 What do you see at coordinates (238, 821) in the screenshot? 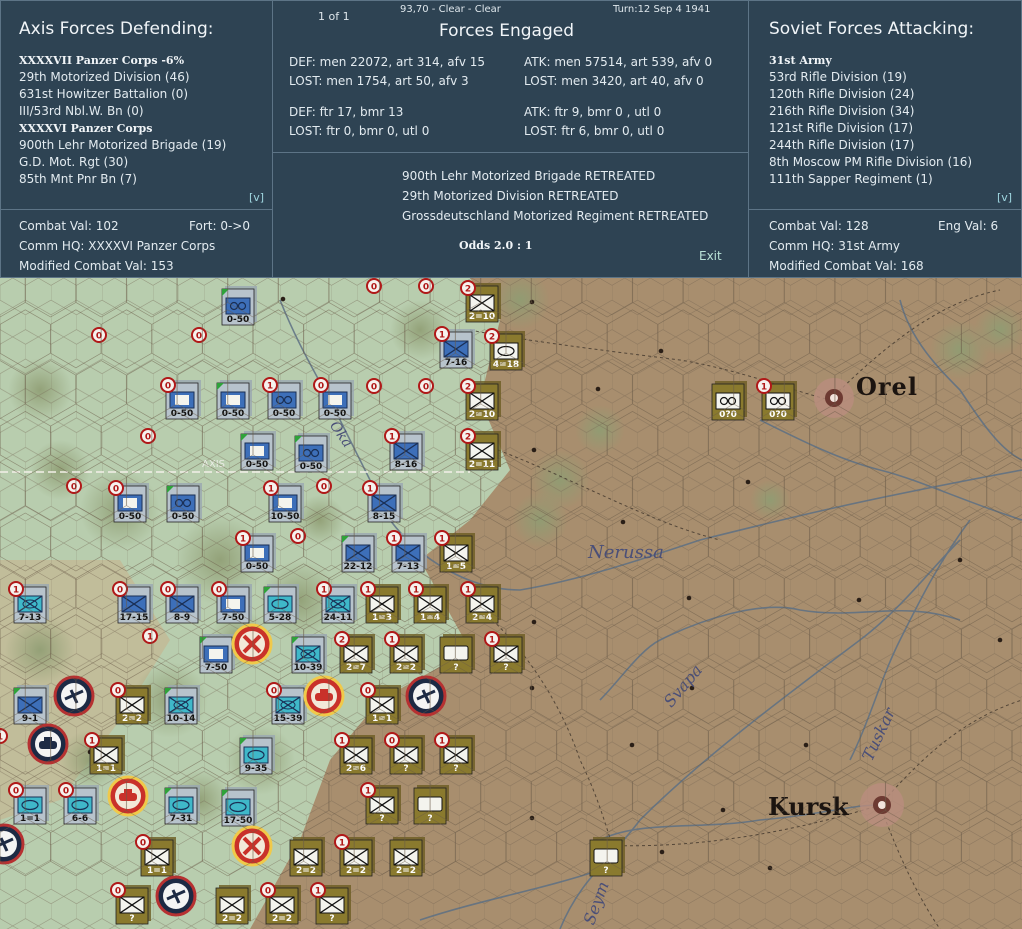
I see `counter-strength: 17-50` at bounding box center [238, 821].